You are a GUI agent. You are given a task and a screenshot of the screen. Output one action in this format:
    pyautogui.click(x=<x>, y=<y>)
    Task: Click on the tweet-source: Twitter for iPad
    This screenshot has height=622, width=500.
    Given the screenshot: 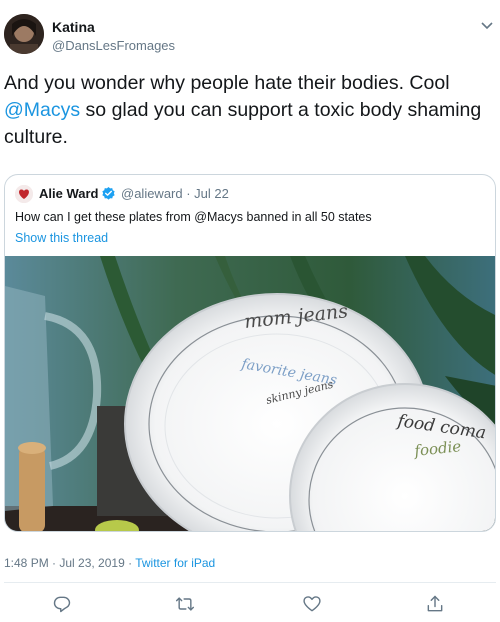 What is the action you would take?
    pyautogui.click(x=175, y=563)
    